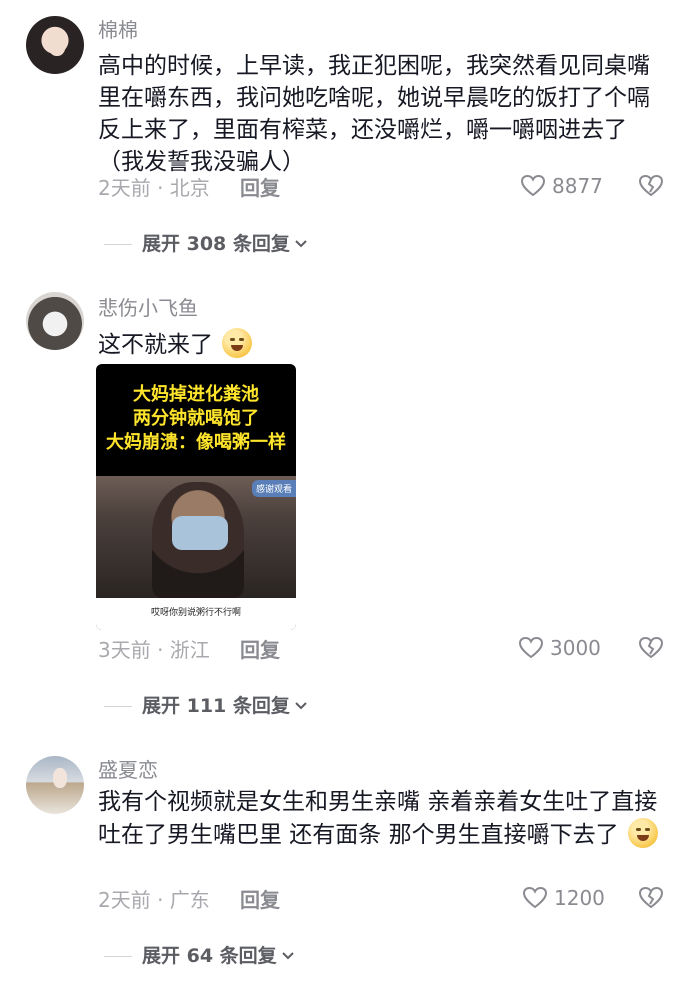 Image resolution: width=690 pixels, height=984 pixels. Describe the element at coordinates (155, 345) in the screenshot. I see `comment-text-body: 这不就来了` at that location.